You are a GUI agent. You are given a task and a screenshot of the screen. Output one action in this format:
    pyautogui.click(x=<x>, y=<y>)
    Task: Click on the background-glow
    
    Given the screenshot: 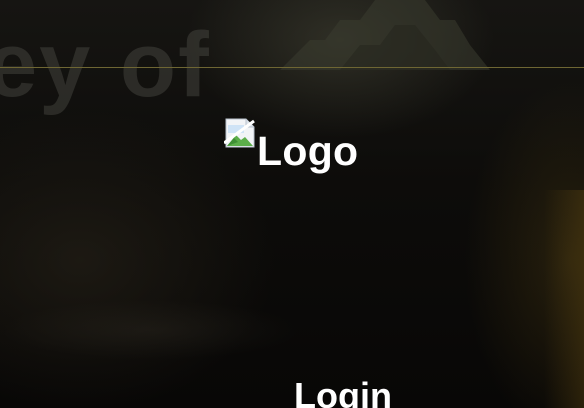 What is the action you would take?
    pyautogui.click(x=564, y=299)
    